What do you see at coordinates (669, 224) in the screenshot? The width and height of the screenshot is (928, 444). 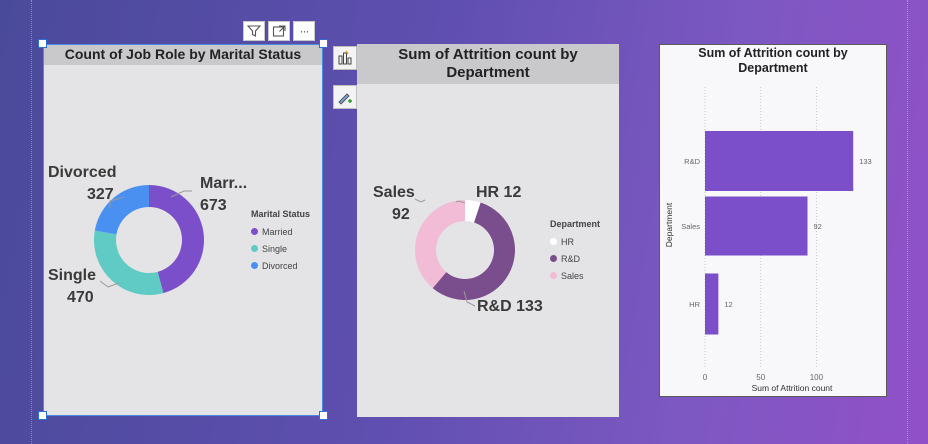 I see `y-axis-title: Department` at bounding box center [669, 224].